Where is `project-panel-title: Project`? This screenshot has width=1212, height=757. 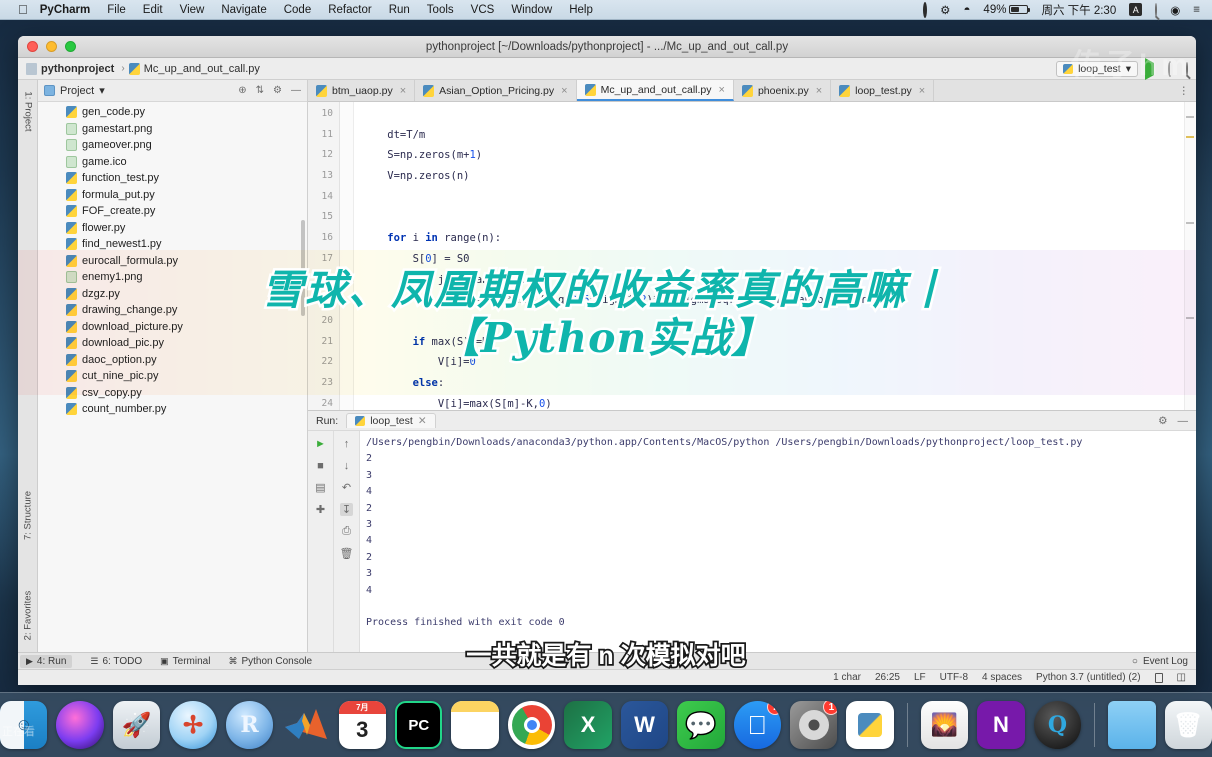 project-panel-title: Project is located at coordinates (77, 91).